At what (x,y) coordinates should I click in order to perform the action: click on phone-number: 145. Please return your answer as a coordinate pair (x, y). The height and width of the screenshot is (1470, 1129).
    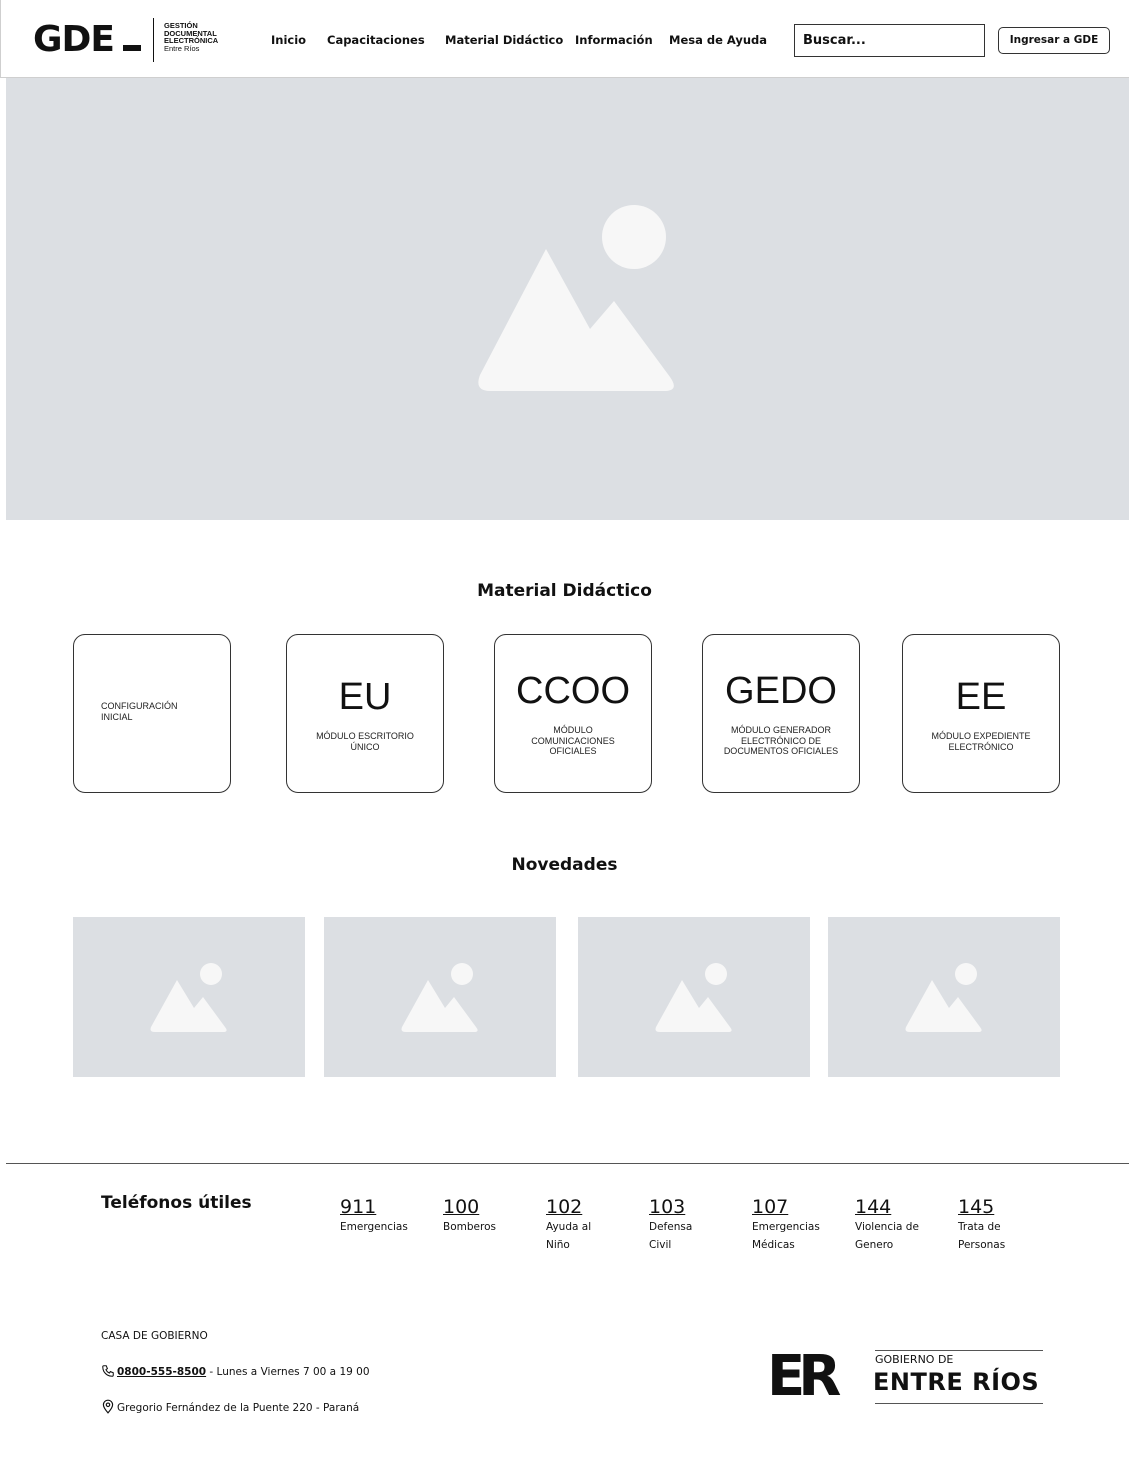
    Looking at the image, I should click on (993, 1207).